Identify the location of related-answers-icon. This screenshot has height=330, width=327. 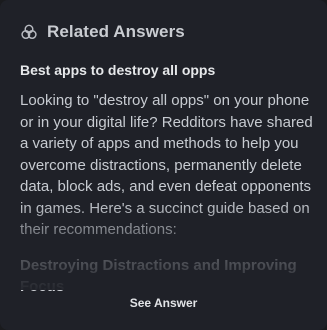
(29, 32).